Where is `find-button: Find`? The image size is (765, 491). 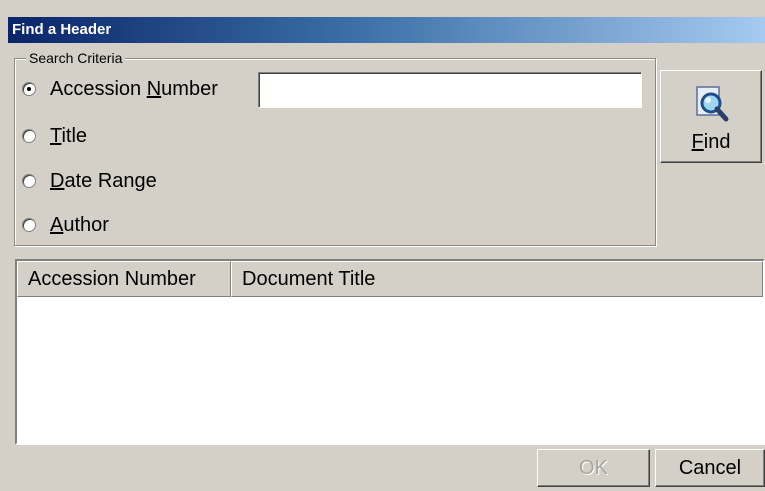 find-button: Find is located at coordinates (711, 116).